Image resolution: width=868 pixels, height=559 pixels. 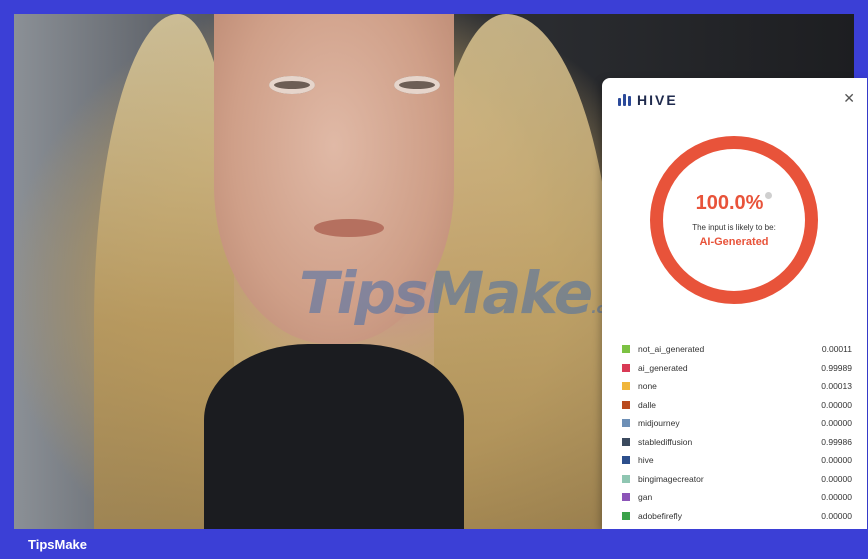 What do you see at coordinates (446, 293) in the screenshot?
I see `watermark-text: TipsMake` at bounding box center [446, 293].